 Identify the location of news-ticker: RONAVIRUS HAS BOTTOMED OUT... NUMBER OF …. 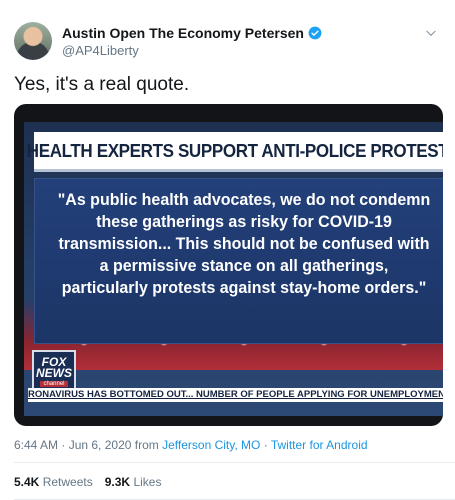
(235, 395).